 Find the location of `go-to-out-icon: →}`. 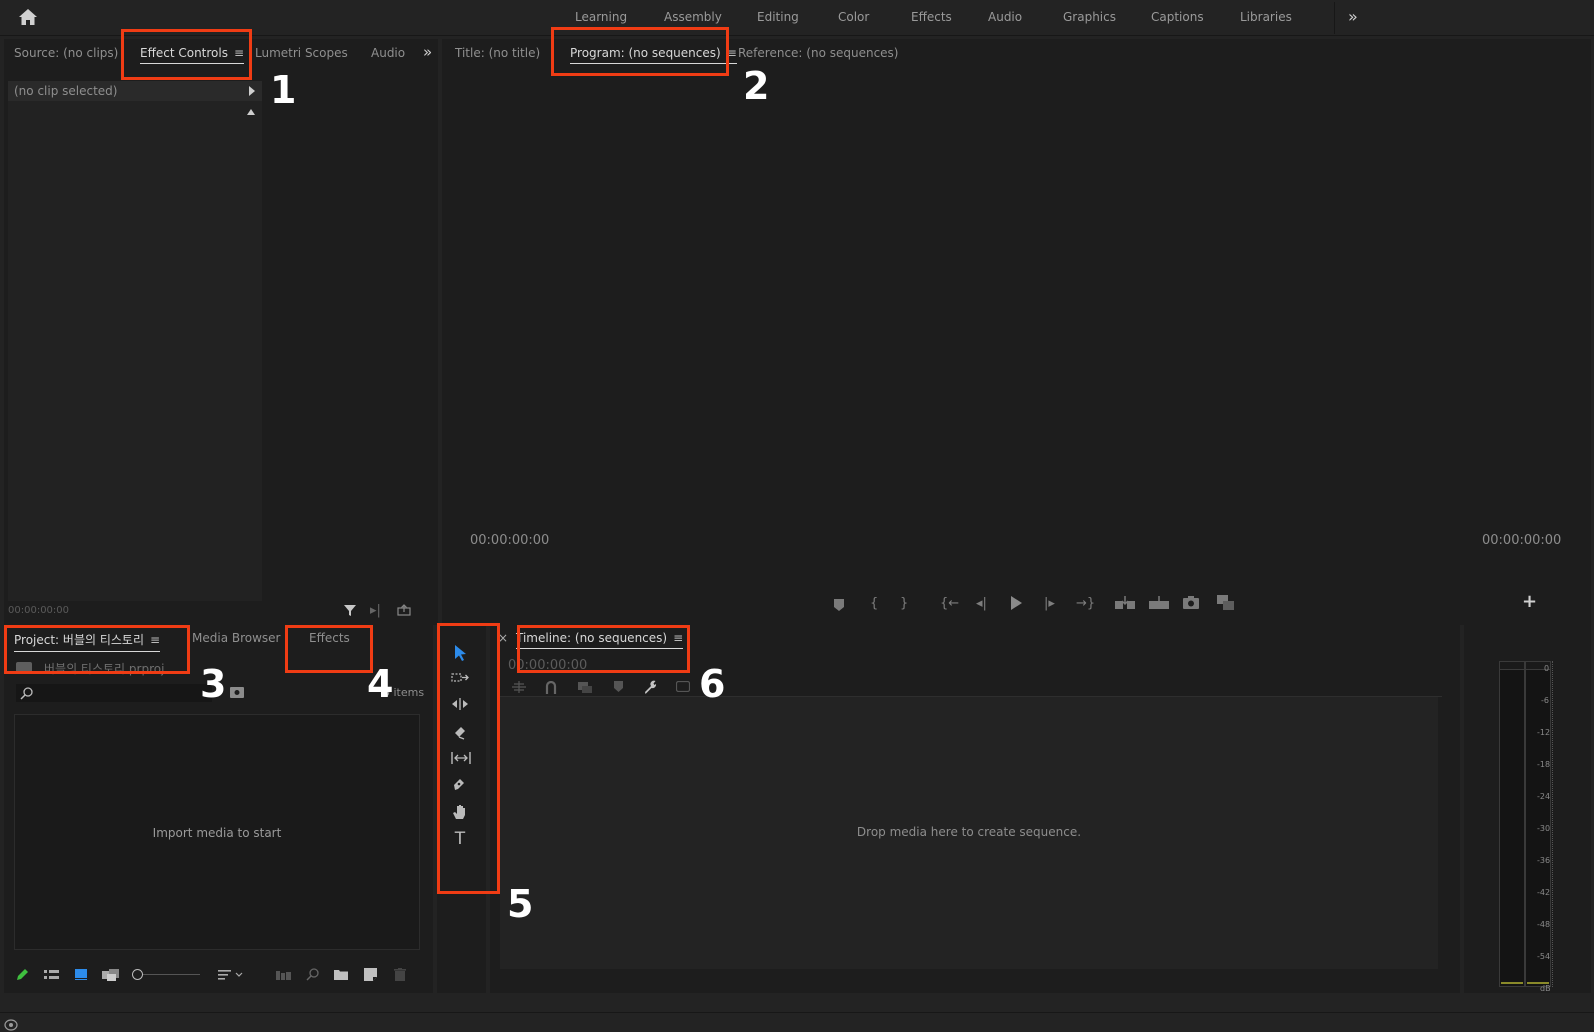

go-to-out-icon: →} is located at coordinates (1085, 603).